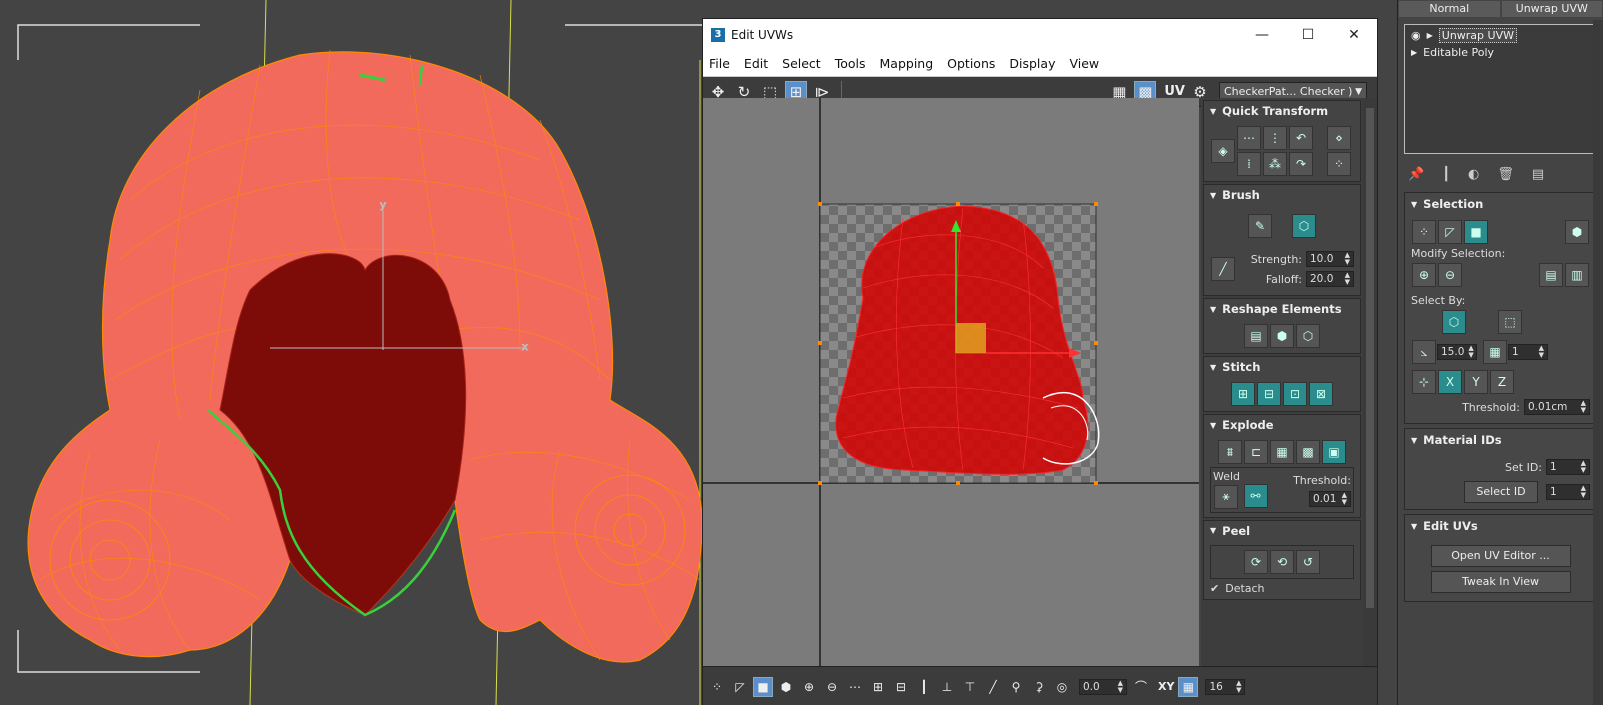  I want to click on peel-header: ▼ Peel, so click(1282, 531).